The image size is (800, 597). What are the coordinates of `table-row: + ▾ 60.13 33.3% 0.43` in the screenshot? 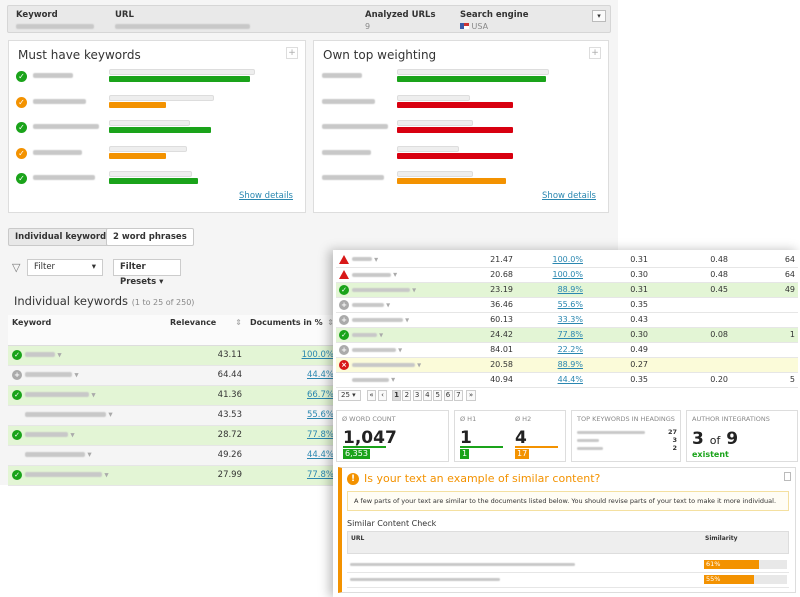 It's located at (567, 320).